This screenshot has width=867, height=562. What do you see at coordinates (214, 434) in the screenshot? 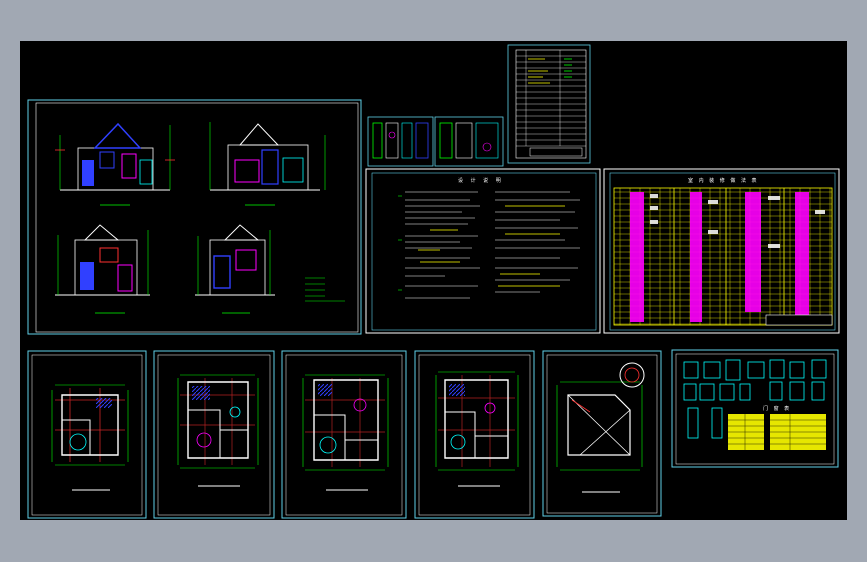
I see `floor-plan-2-sheet` at bounding box center [214, 434].